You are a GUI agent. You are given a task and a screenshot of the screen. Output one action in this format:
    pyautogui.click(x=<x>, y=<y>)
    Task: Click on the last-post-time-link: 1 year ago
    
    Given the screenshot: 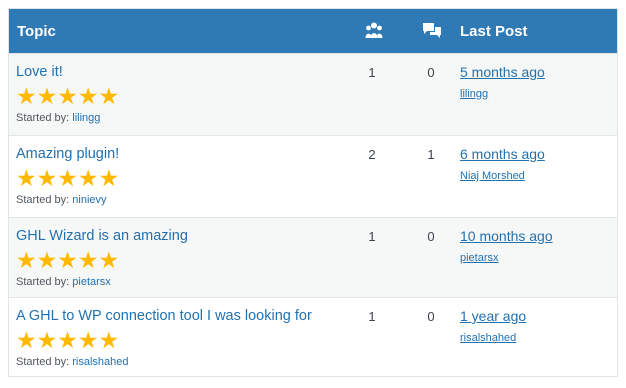 What is the action you would take?
    pyautogui.click(x=493, y=316)
    